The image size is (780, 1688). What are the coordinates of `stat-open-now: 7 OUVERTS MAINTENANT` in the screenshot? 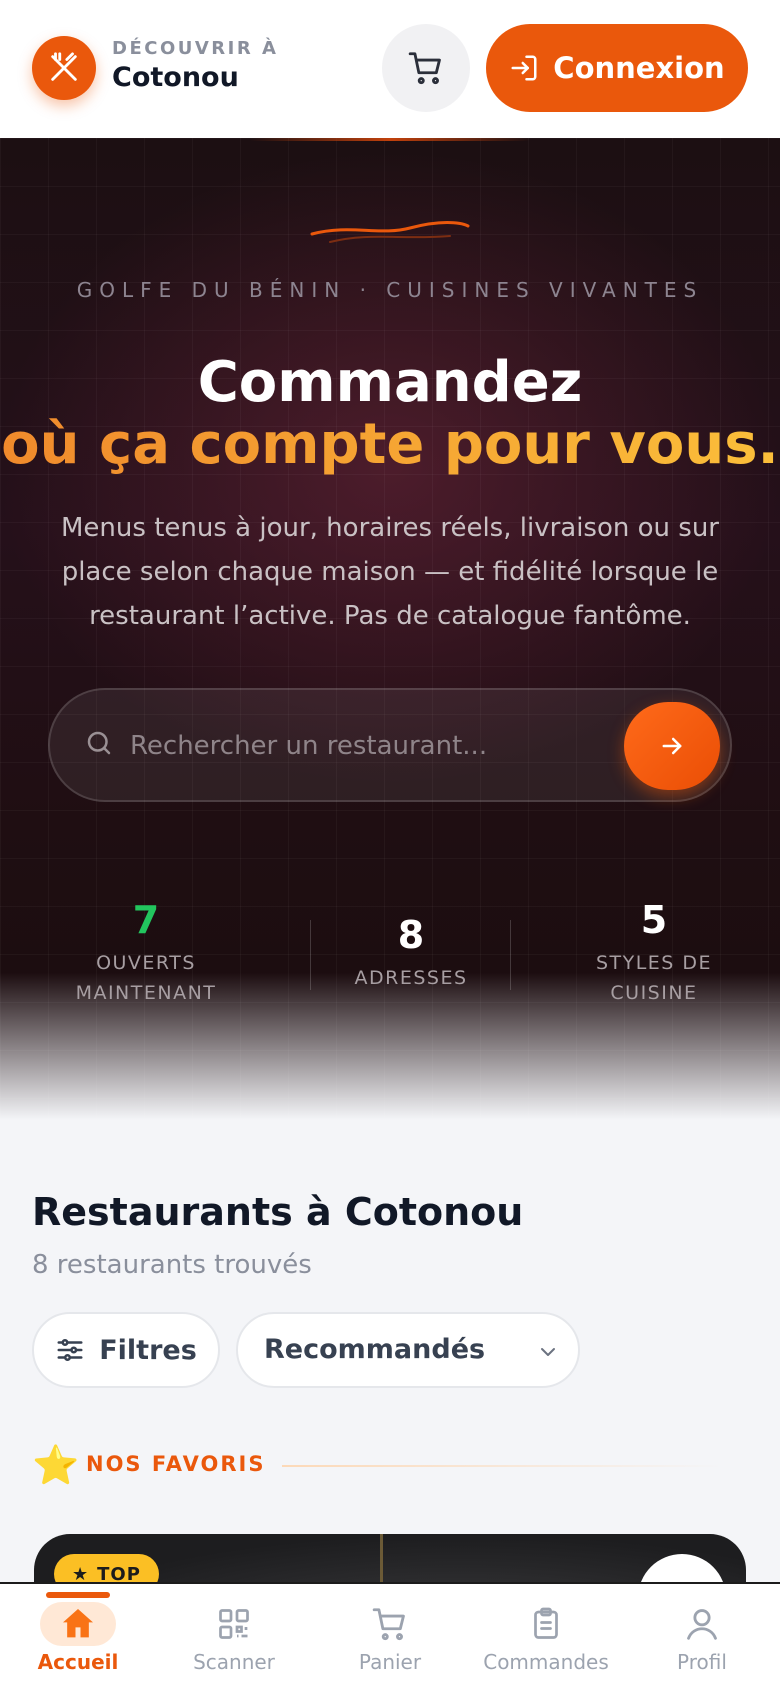 It's located at (146, 953).